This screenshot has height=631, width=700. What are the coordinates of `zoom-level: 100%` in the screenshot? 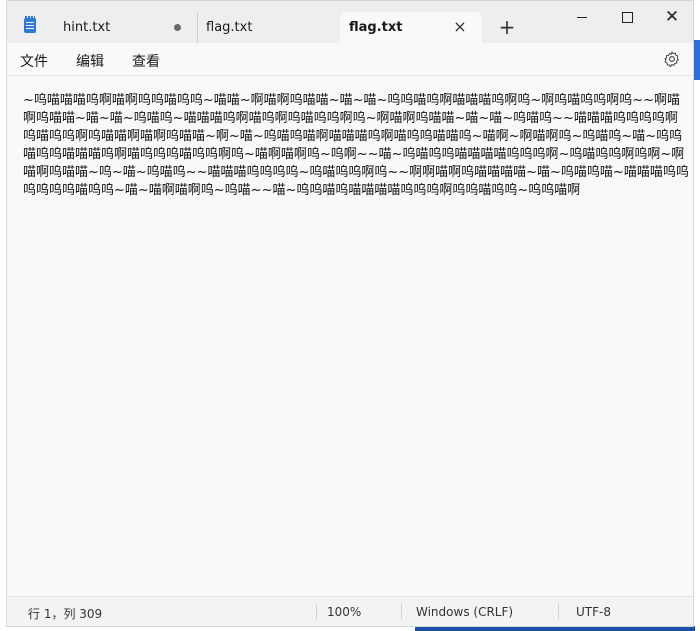 It's located at (344, 612).